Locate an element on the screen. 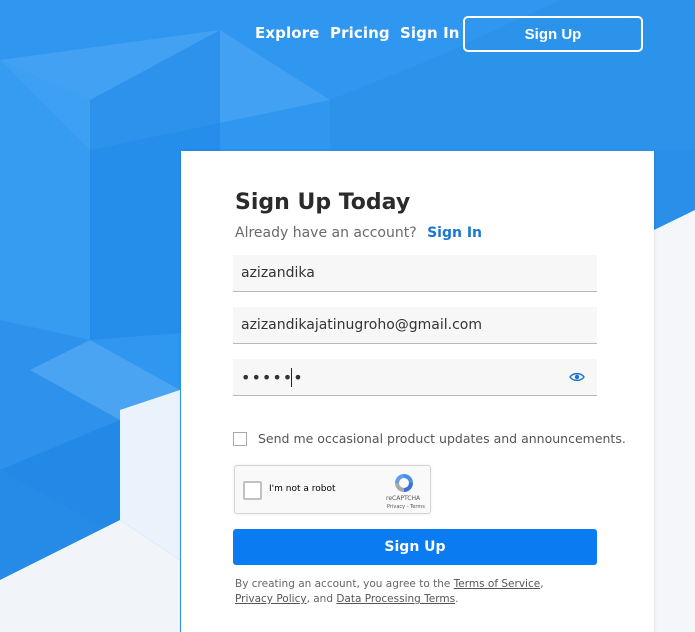 This screenshot has height=632, width=695. legal-end: . is located at coordinates (457, 599).